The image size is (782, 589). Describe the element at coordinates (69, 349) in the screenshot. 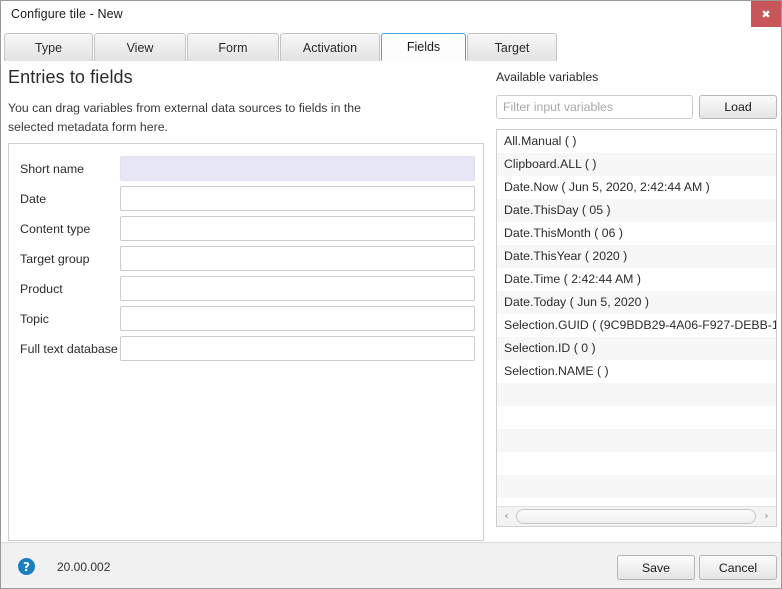

I see `field-label: Full text database` at that location.